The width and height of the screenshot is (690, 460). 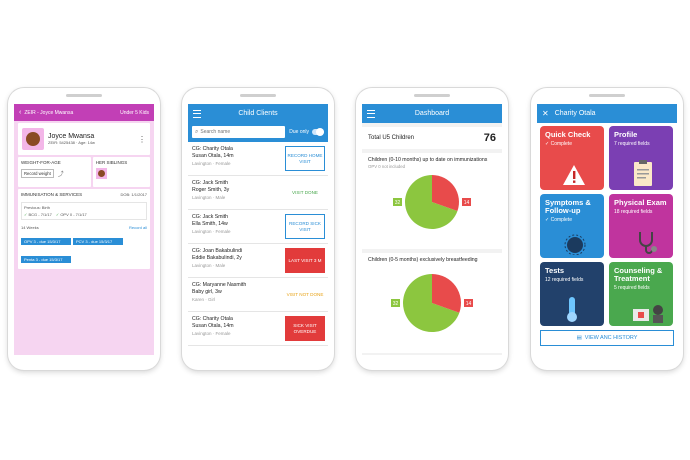 What do you see at coordinates (641, 158) in the screenshot?
I see `profile-tile: Profile 7 required fields` at bounding box center [641, 158].